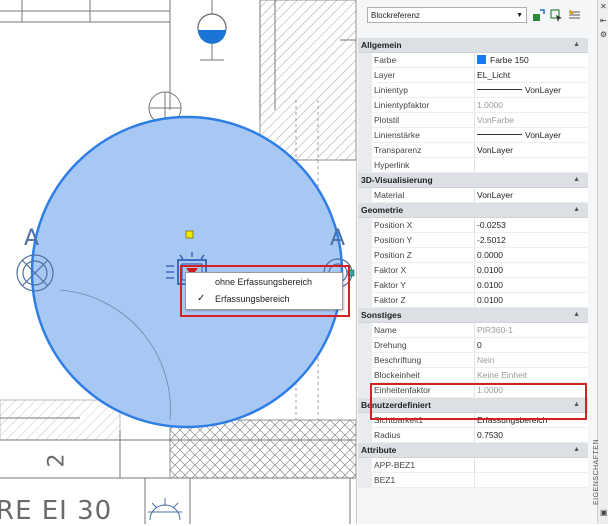 This screenshot has width=608, height=526. What do you see at coordinates (556, 15) in the screenshot?
I see `select-objects-icon` at bounding box center [556, 15].